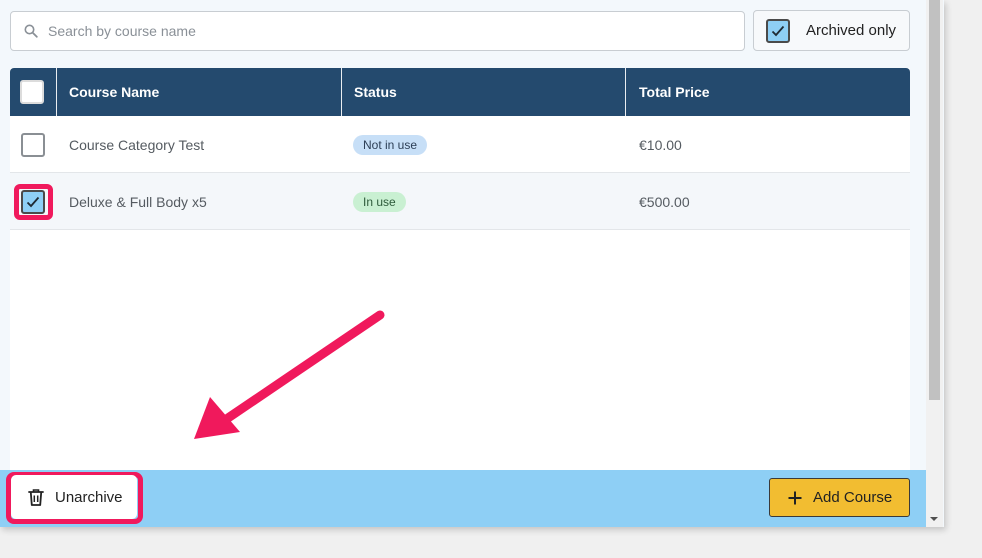 This screenshot has width=982, height=558. Describe the element at coordinates (664, 201) in the screenshot. I see `price-cell: €500.00` at that location.